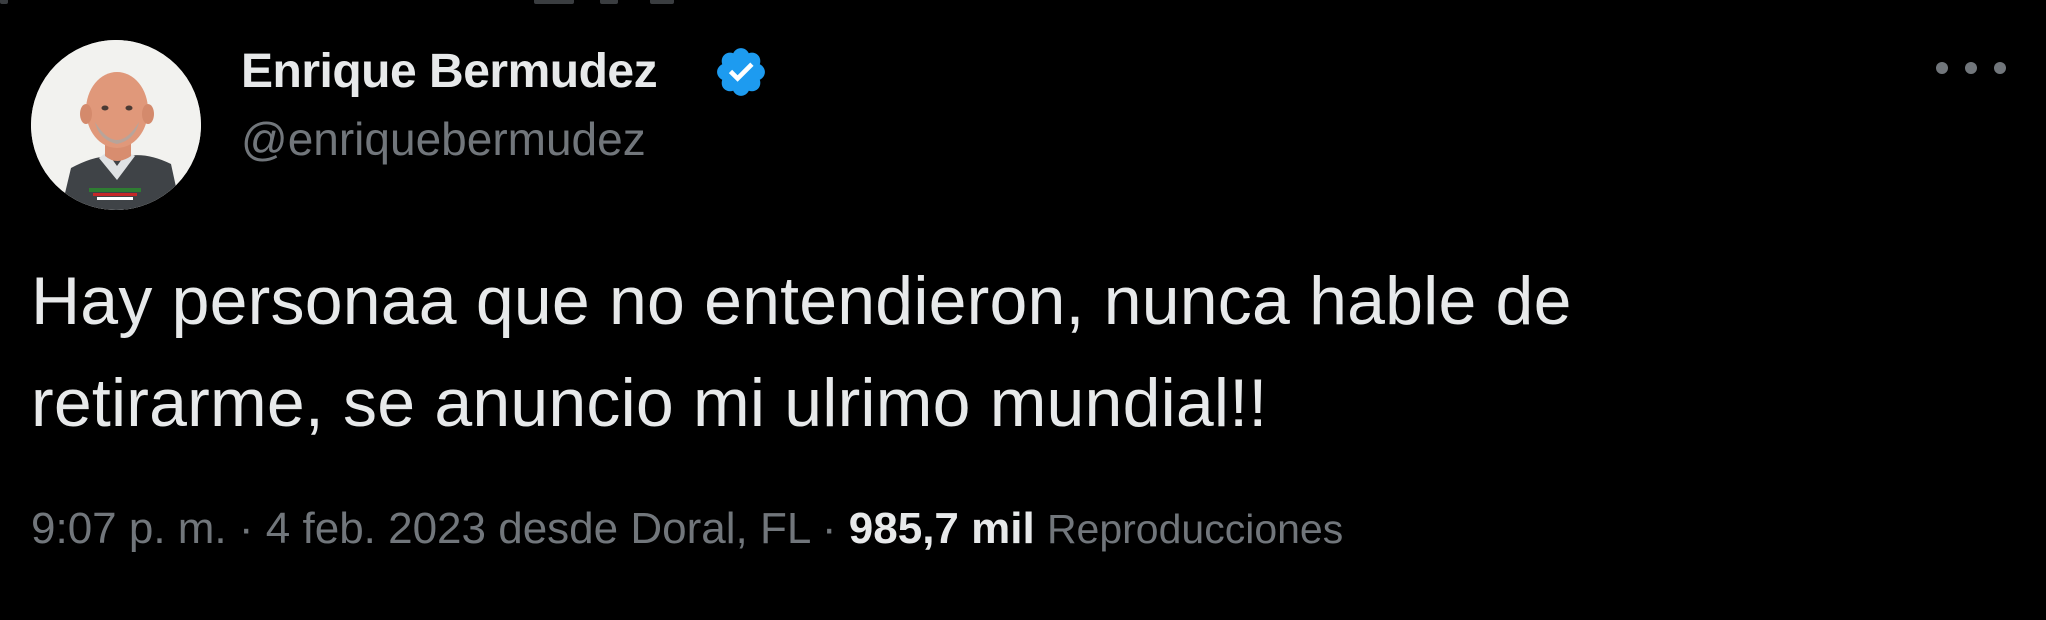 The height and width of the screenshot is (620, 2046). Describe the element at coordinates (443, 139) in the screenshot. I see `author-handle: @enriquebermudez` at that location.